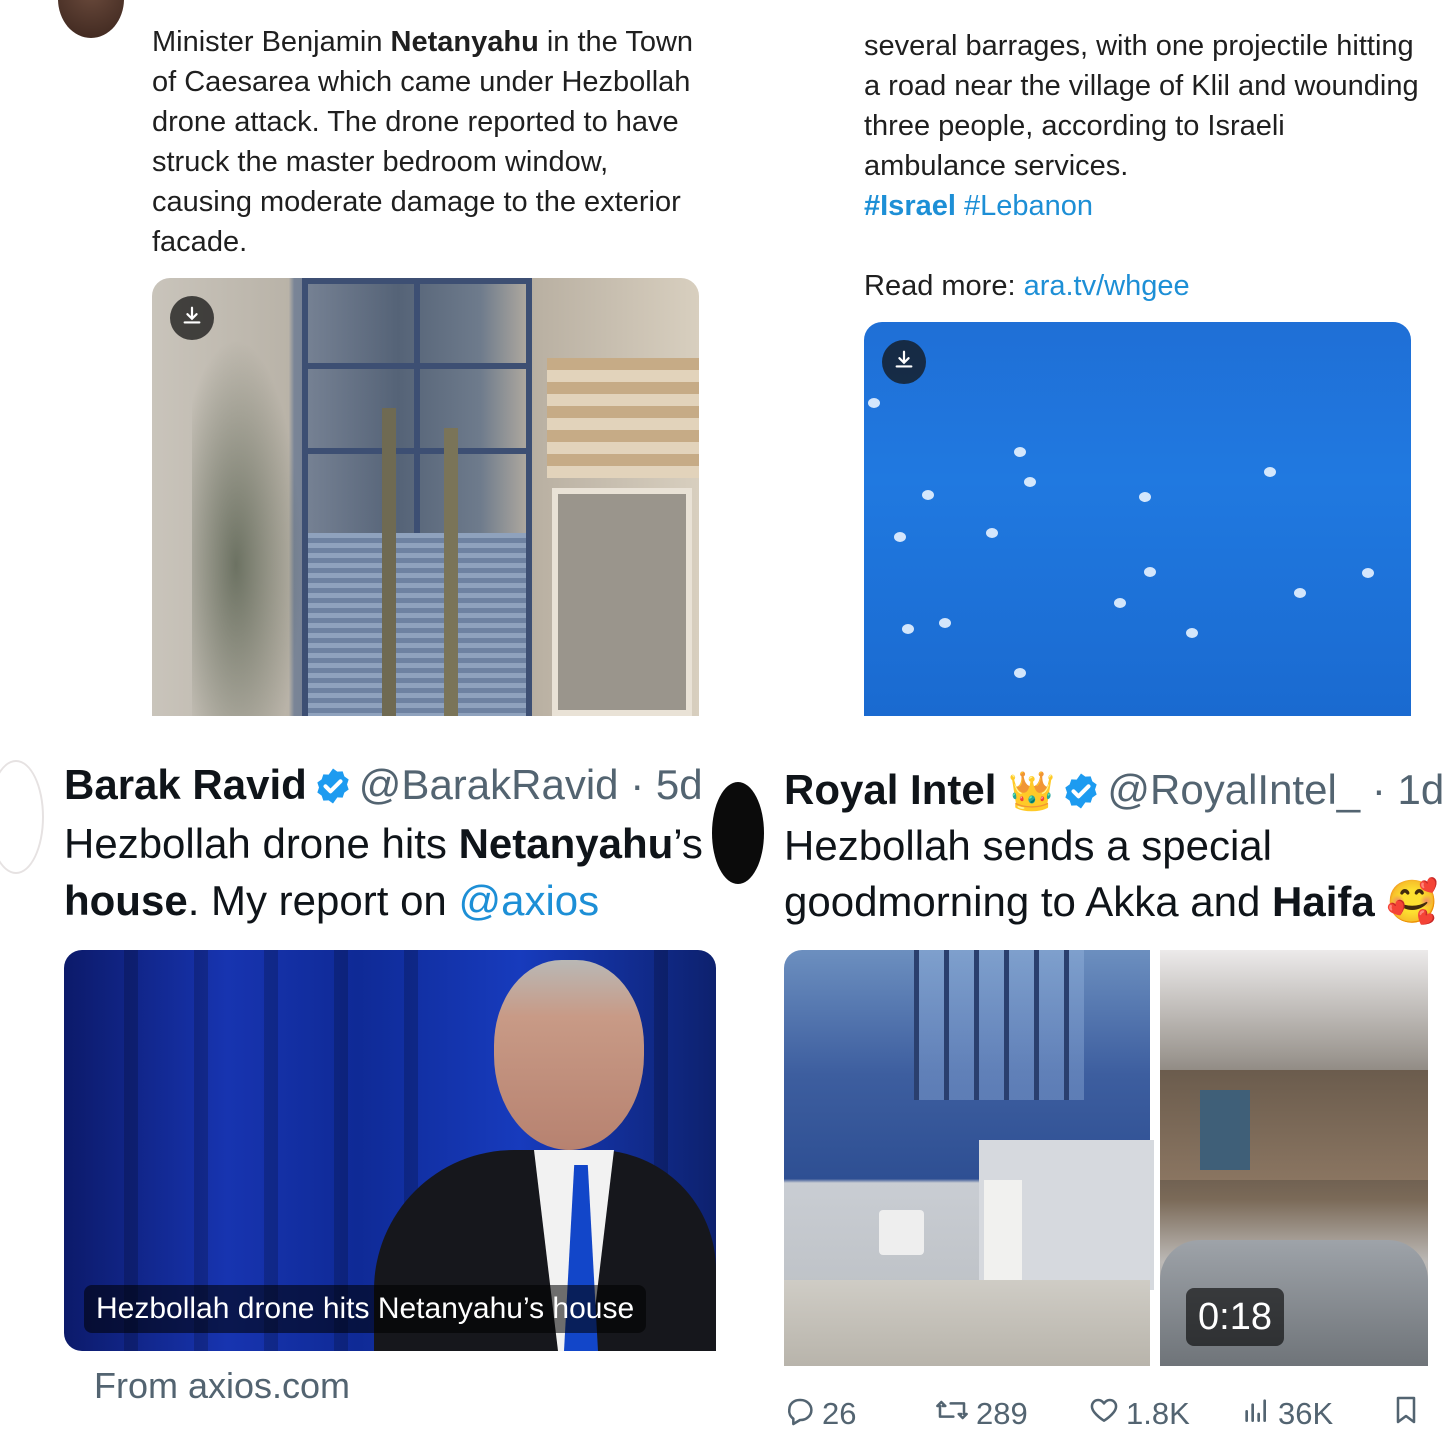  Describe the element at coordinates (1032, 792) in the screenshot. I see `crown-emoji-icon: 👑` at that location.